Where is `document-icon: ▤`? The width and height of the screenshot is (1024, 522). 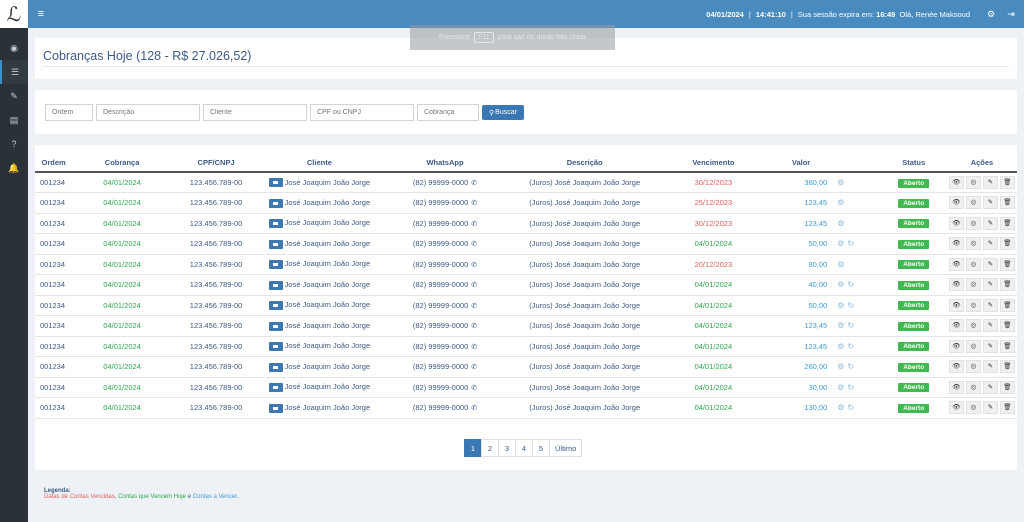 document-icon: ▤ is located at coordinates (14, 120).